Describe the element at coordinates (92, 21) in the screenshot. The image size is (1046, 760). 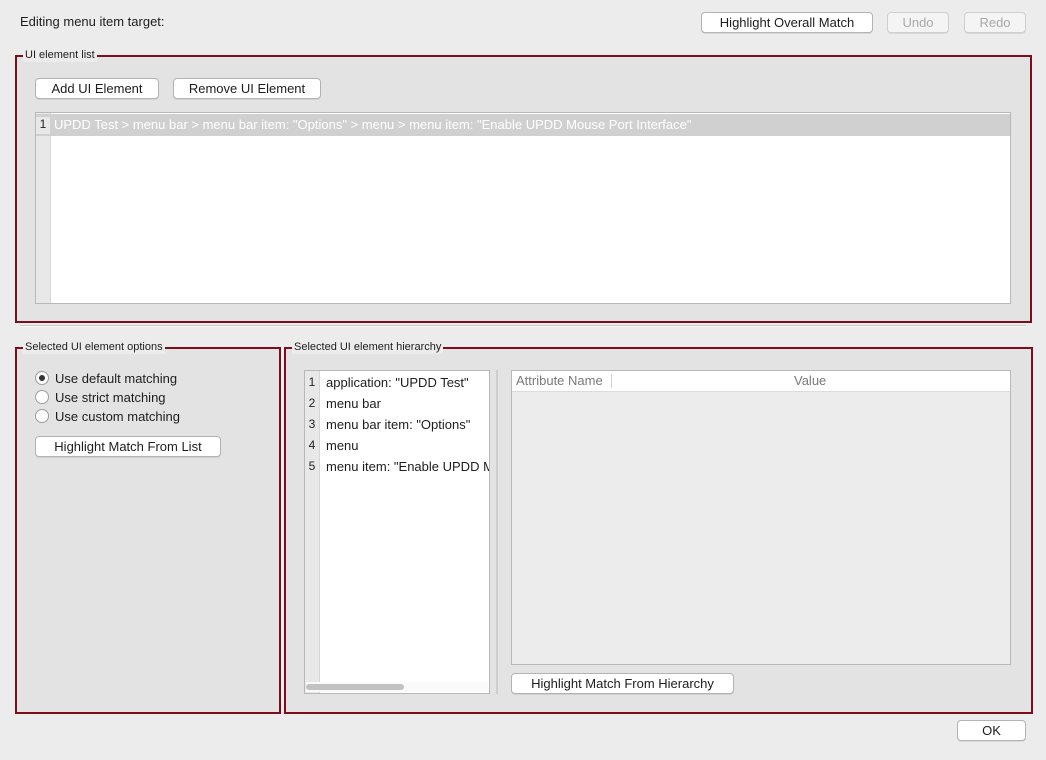
I see `editing-title: Editing menu item target:` at that location.